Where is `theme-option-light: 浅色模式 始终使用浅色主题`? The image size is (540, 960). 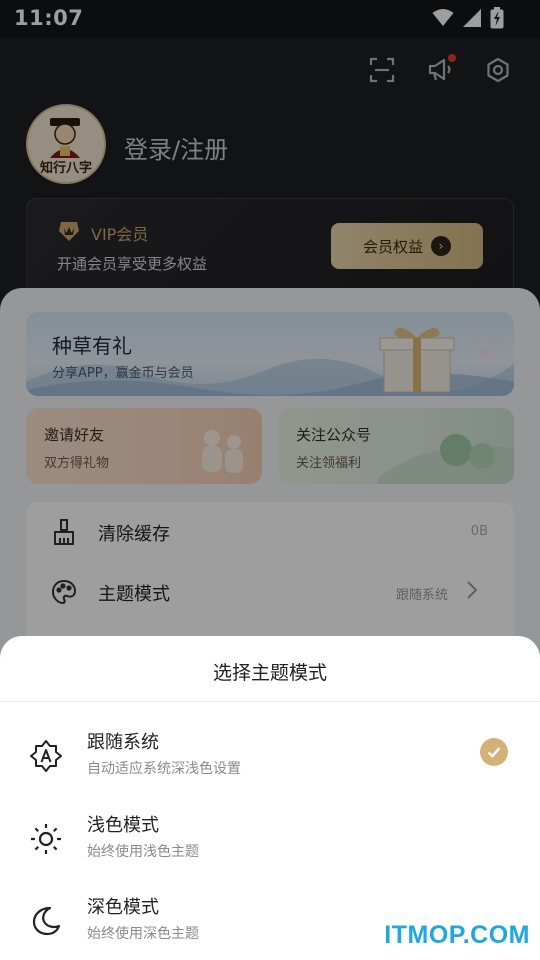 theme-option-light: 浅色模式 始终使用浅色主题 is located at coordinates (270, 839).